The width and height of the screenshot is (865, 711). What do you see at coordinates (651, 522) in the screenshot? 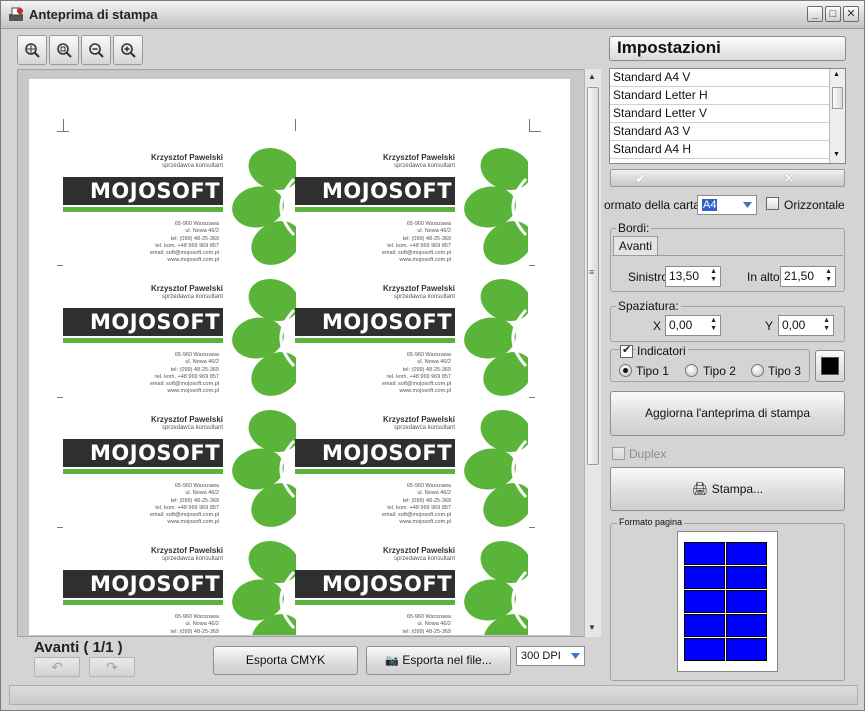
I see `page-format-label: Formato pagina` at bounding box center [651, 522].